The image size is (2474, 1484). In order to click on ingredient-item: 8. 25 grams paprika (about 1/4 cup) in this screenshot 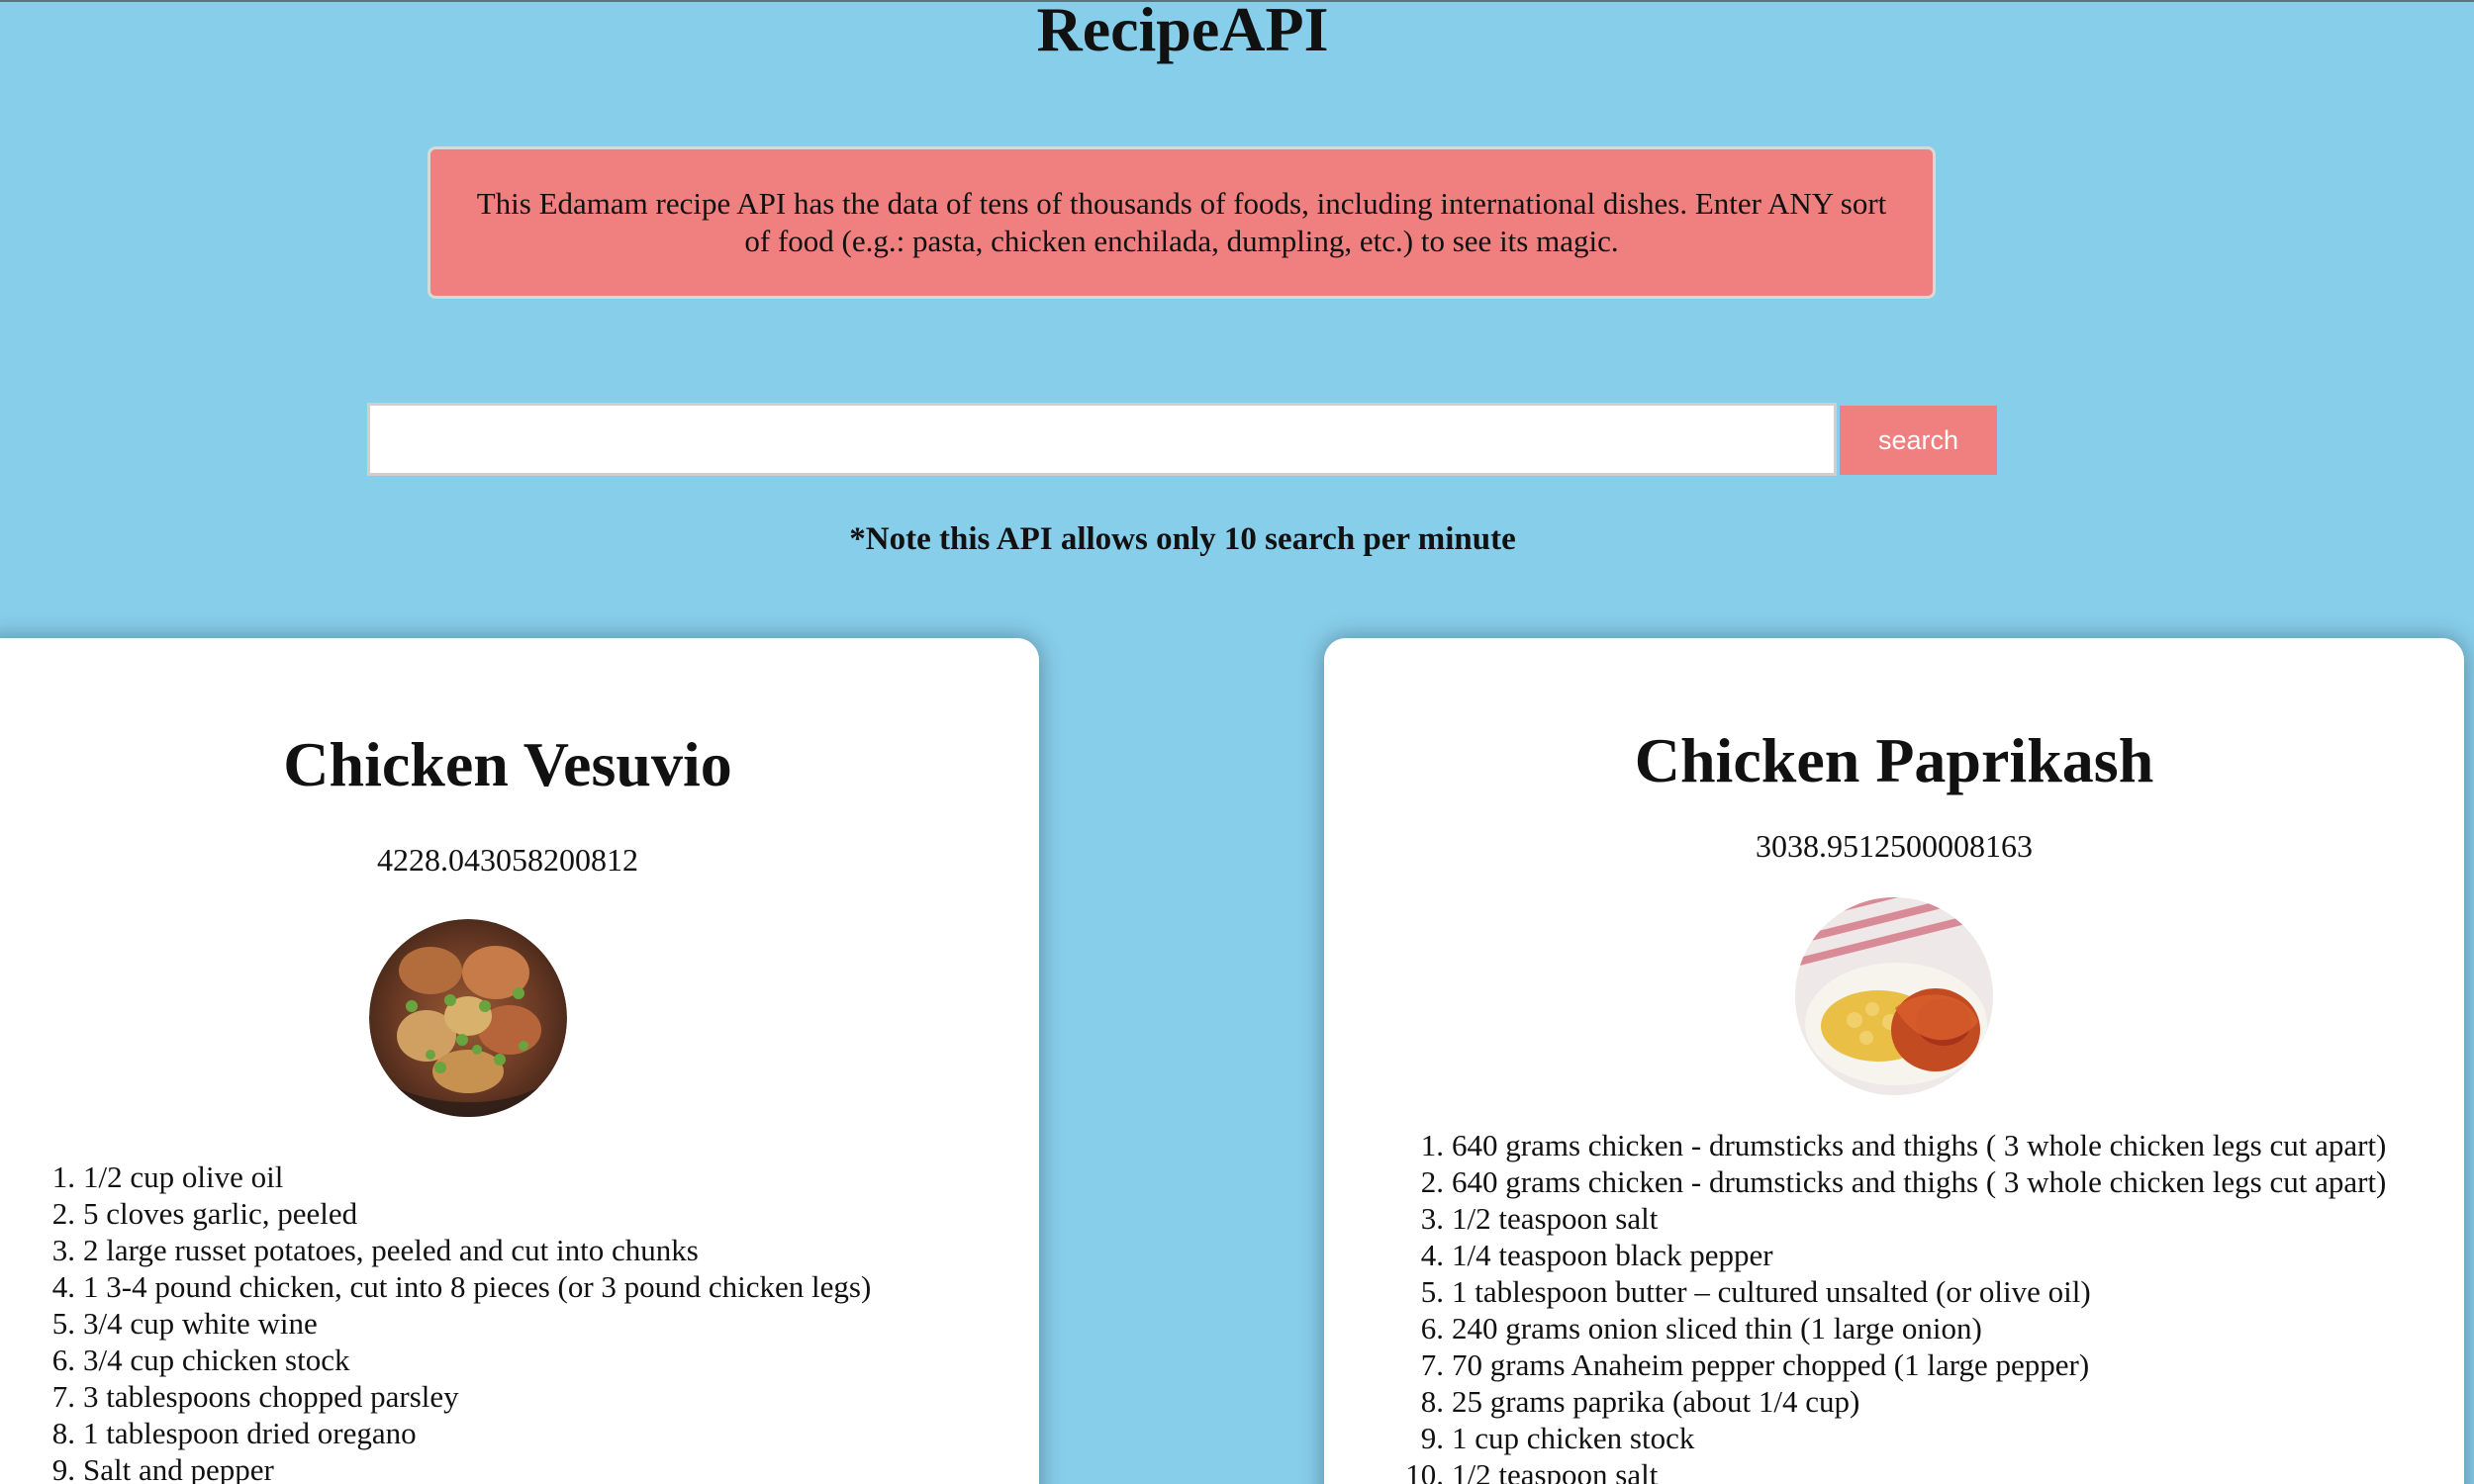, I will do `click(1640, 1401)`.